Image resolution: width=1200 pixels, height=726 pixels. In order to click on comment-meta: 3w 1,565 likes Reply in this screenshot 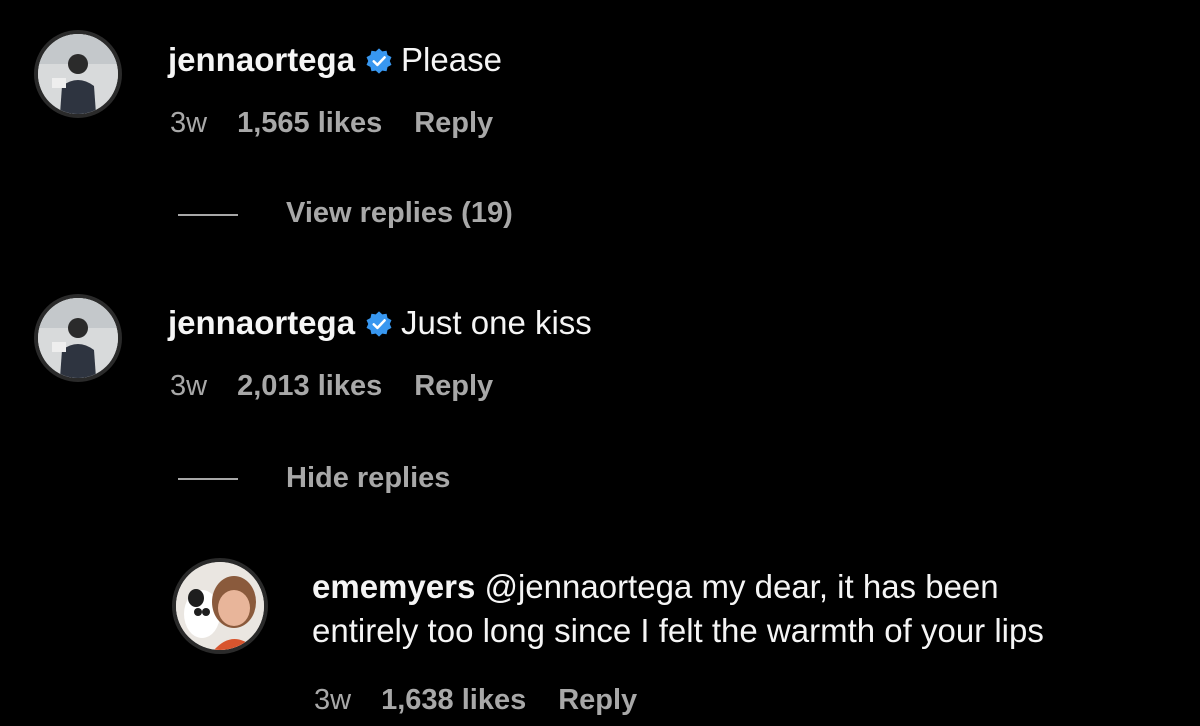, I will do `click(331, 123)`.